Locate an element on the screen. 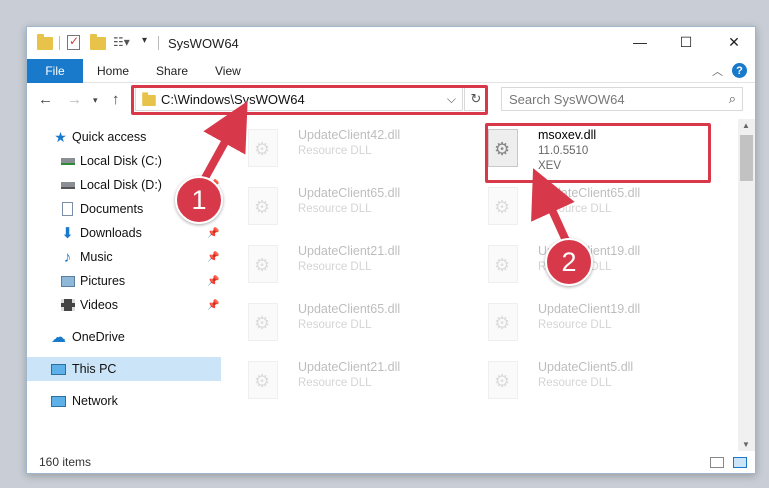  large-icons-view-icon is located at coordinates (740, 462).